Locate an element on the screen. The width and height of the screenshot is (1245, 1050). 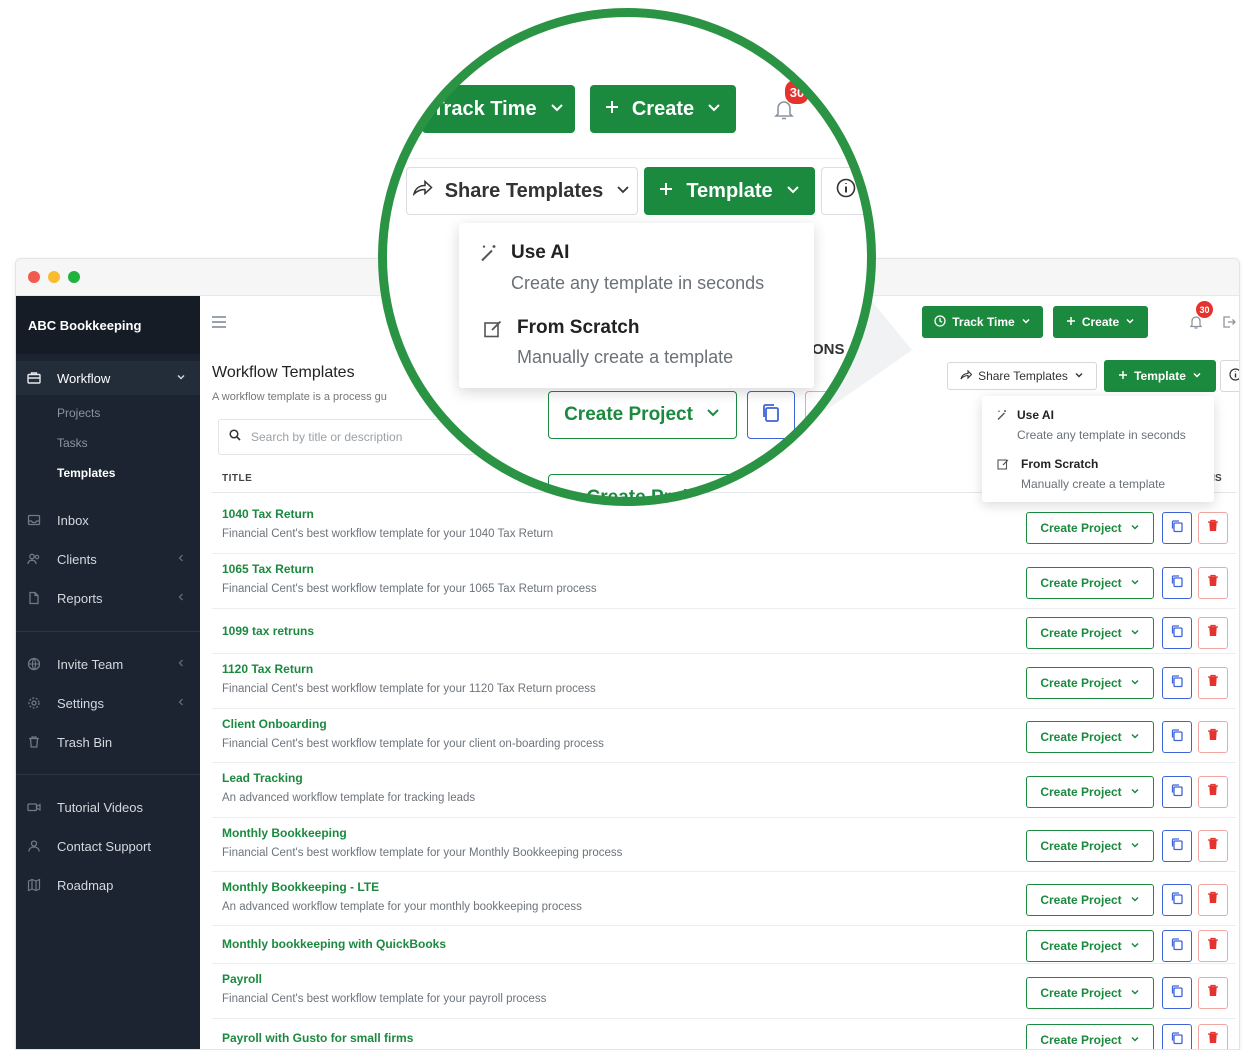
lens-create-button: Create is located at coordinates (663, 109).